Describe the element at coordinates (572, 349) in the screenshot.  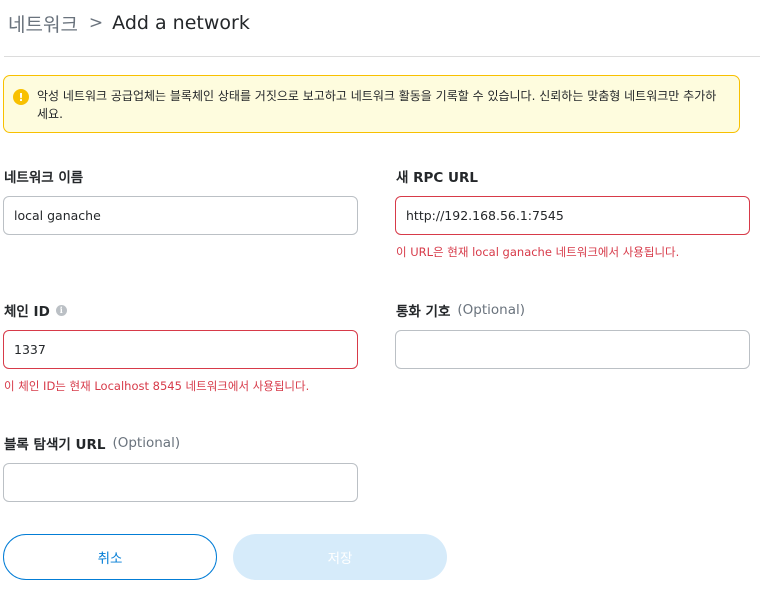
I see `currency-symbol-input` at that location.